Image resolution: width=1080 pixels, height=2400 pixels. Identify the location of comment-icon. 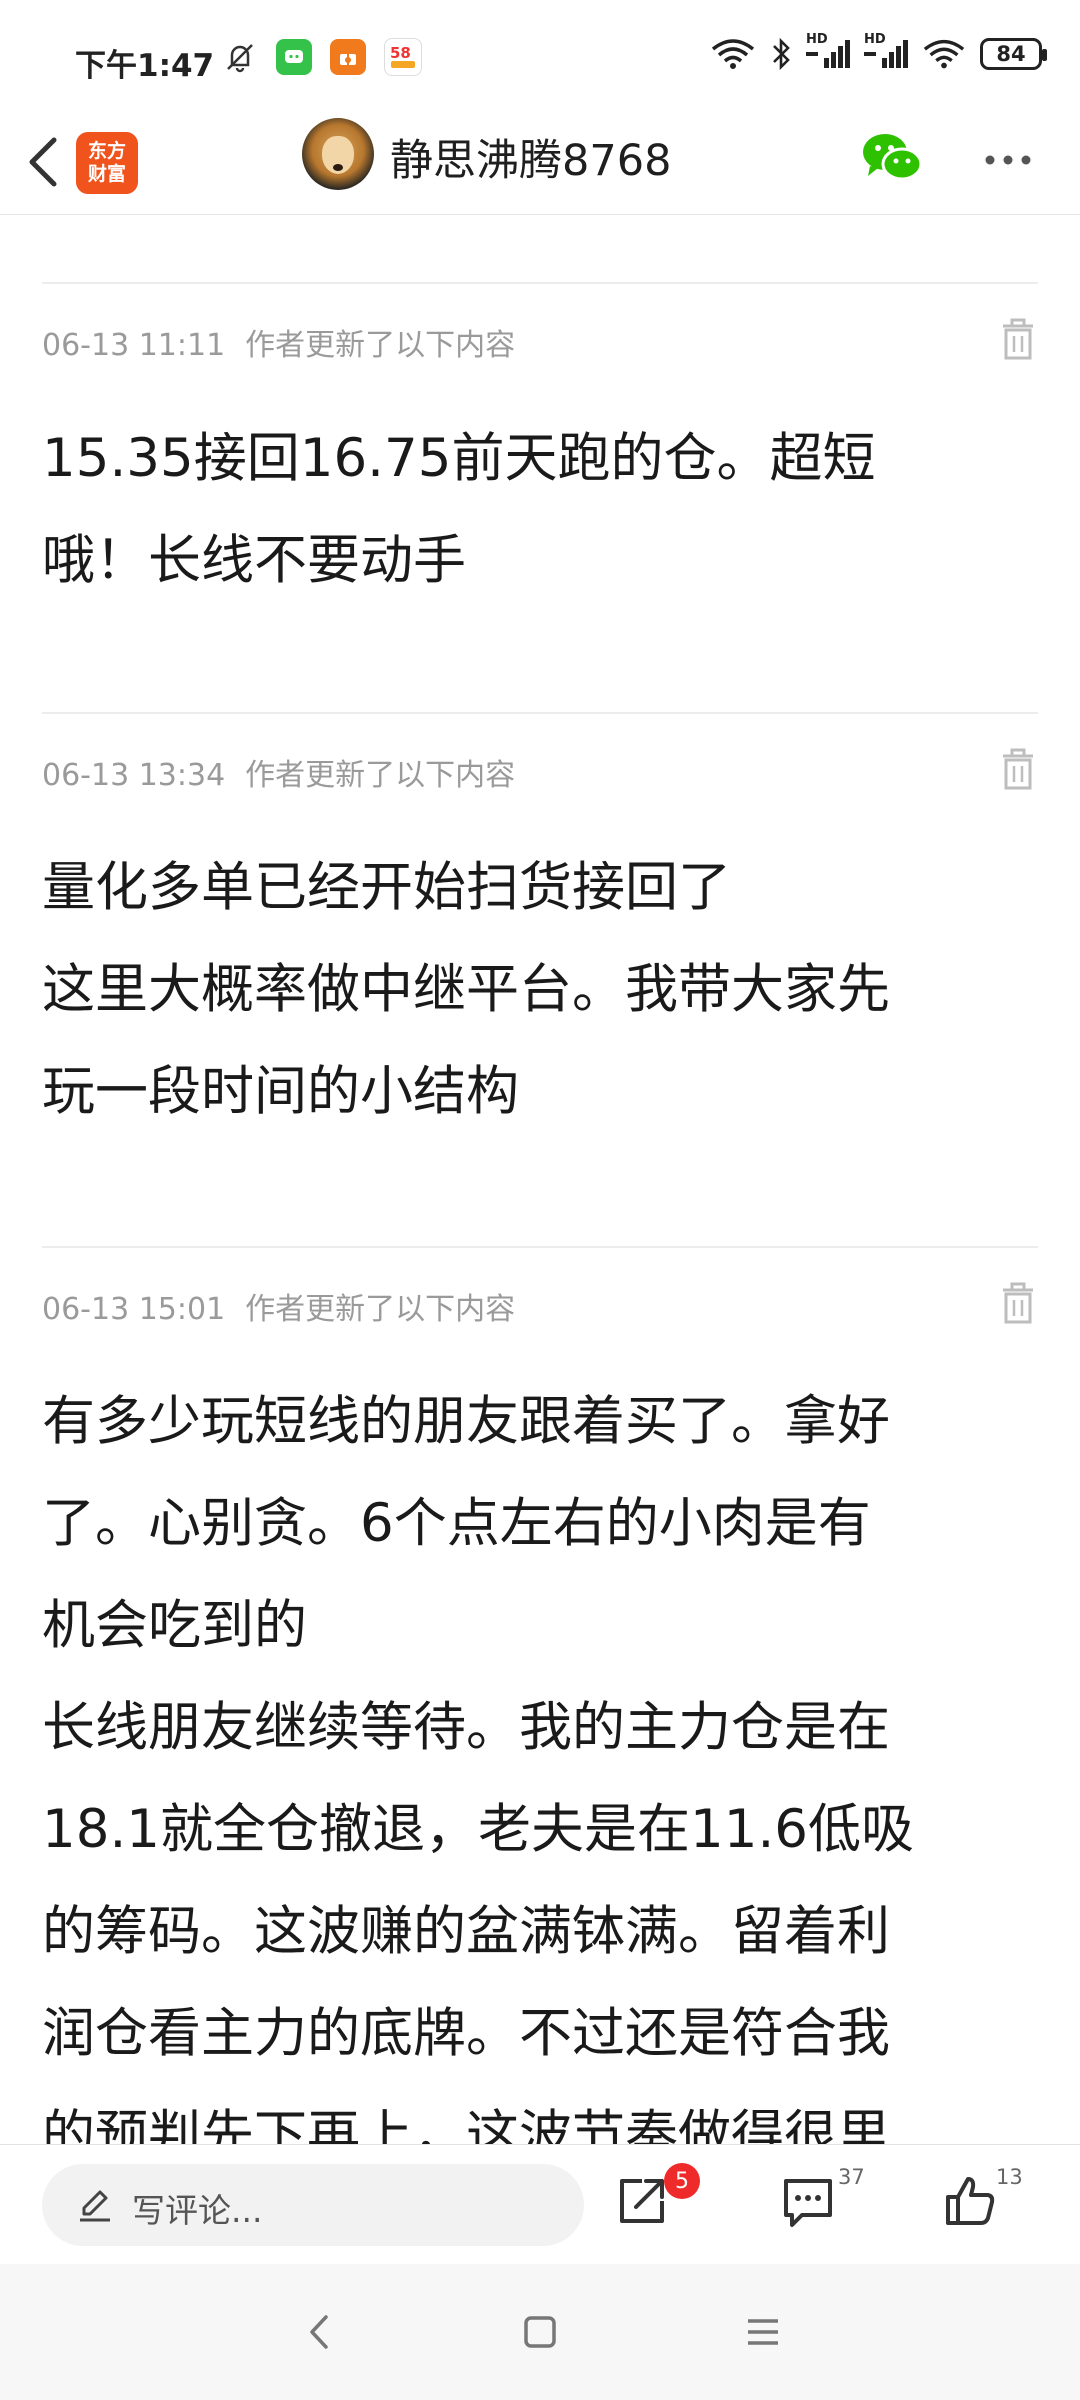
(808, 2201).